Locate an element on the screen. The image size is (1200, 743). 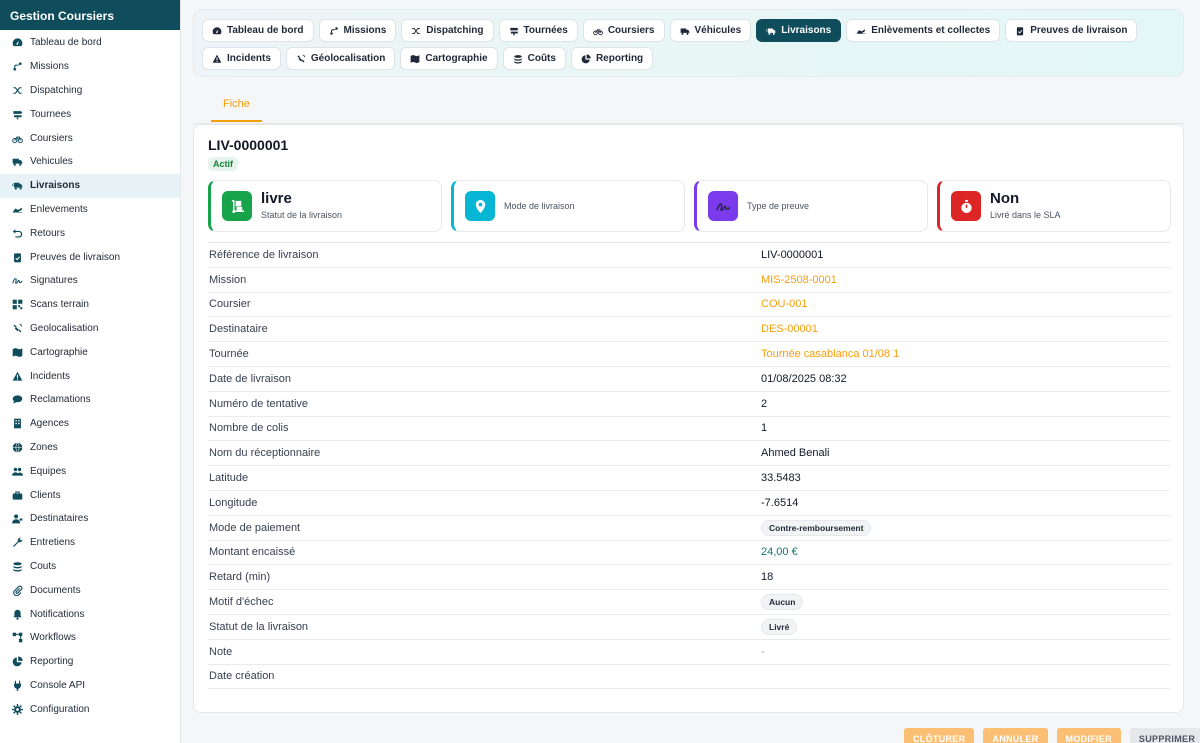
field-label: Nombre de colis is located at coordinates (249, 428).